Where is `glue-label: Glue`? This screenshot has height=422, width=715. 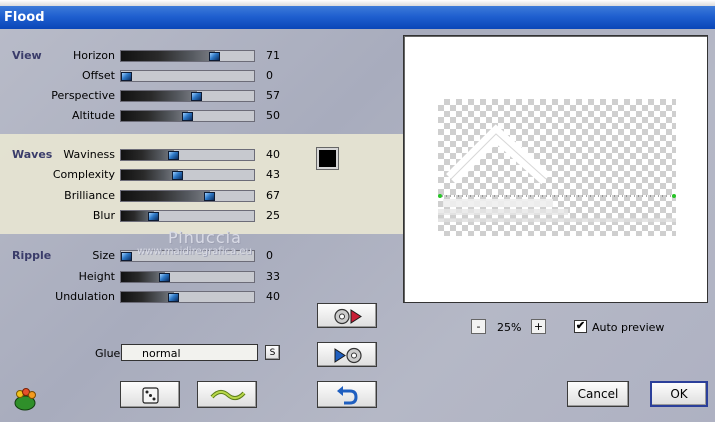
glue-label: Glue is located at coordinates (108, 353).